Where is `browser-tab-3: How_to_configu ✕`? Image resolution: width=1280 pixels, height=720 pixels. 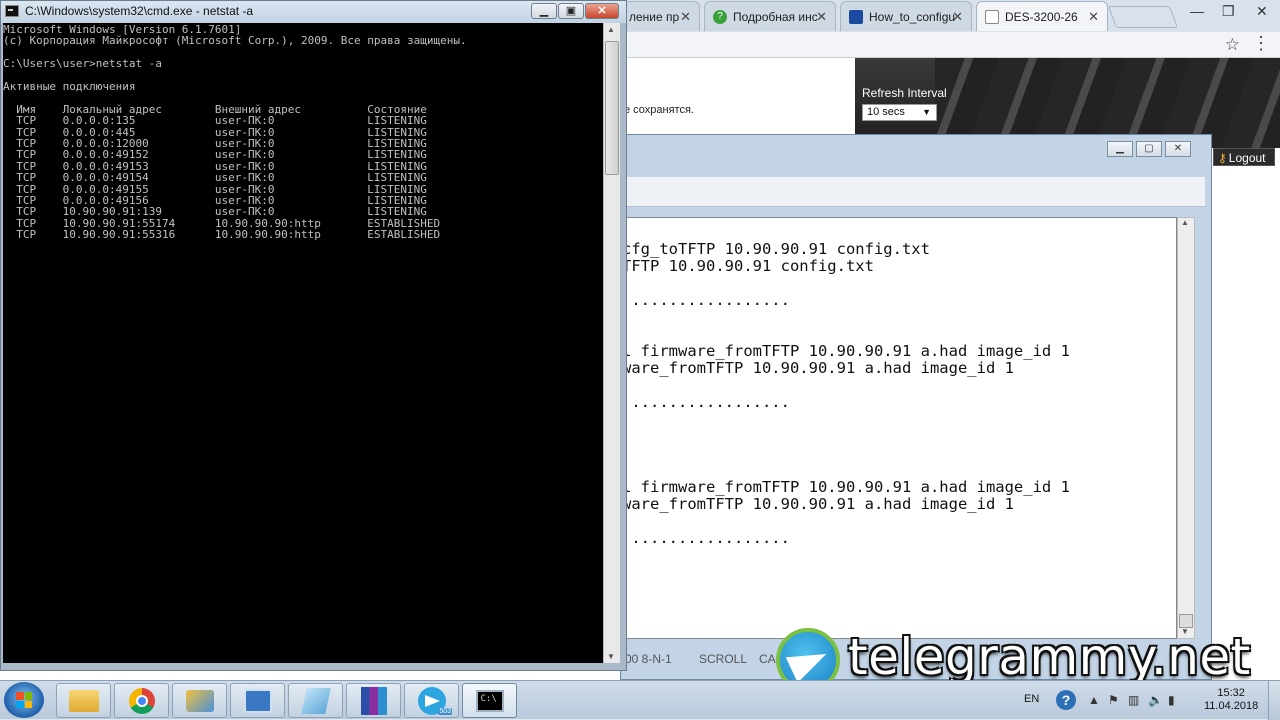 browser-tab-3: How_to_configu ✕ is located at coordinates (906, 16).